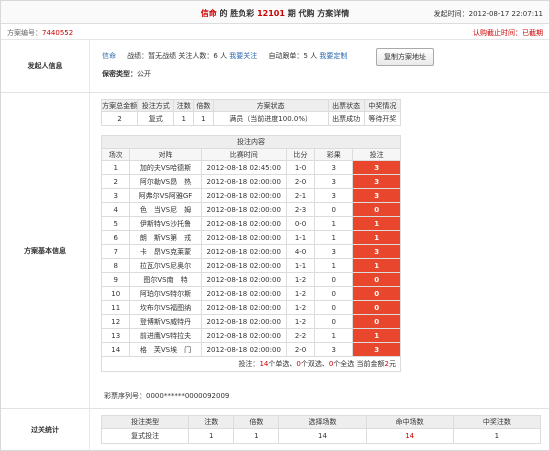 Image resolution: width=550 pixels, height=451 pixels. I want to click on match-row: 5 伊斯特VS沙托鲁 2012-08-18 02:00:00 0-0 1 1, so click(250, 223).